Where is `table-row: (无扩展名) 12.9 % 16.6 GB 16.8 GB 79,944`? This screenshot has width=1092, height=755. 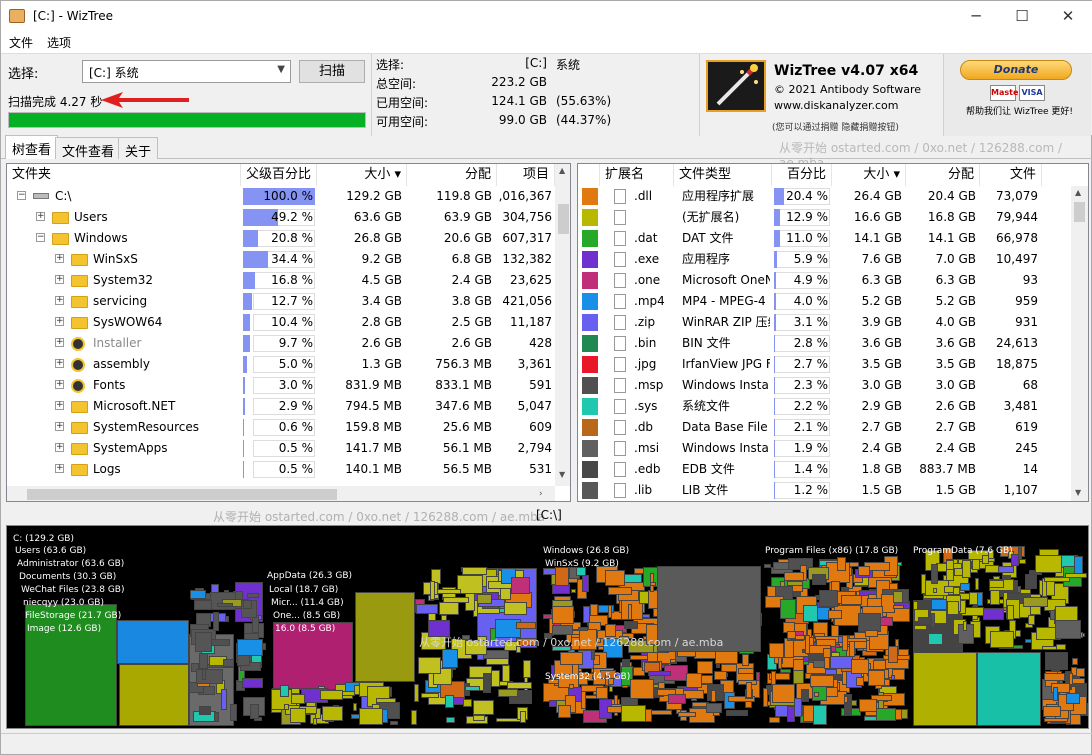 table-row: (无扩展名) 12.9 % 16.6 GB 16.8 GB 79,944 is located at coordinates (824, 217).